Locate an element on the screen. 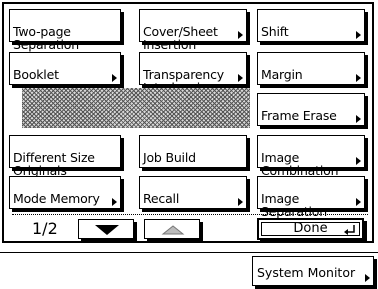 The width and height of the screenshot is (378, 289). enter-icon is located at coordinates (349, 230).